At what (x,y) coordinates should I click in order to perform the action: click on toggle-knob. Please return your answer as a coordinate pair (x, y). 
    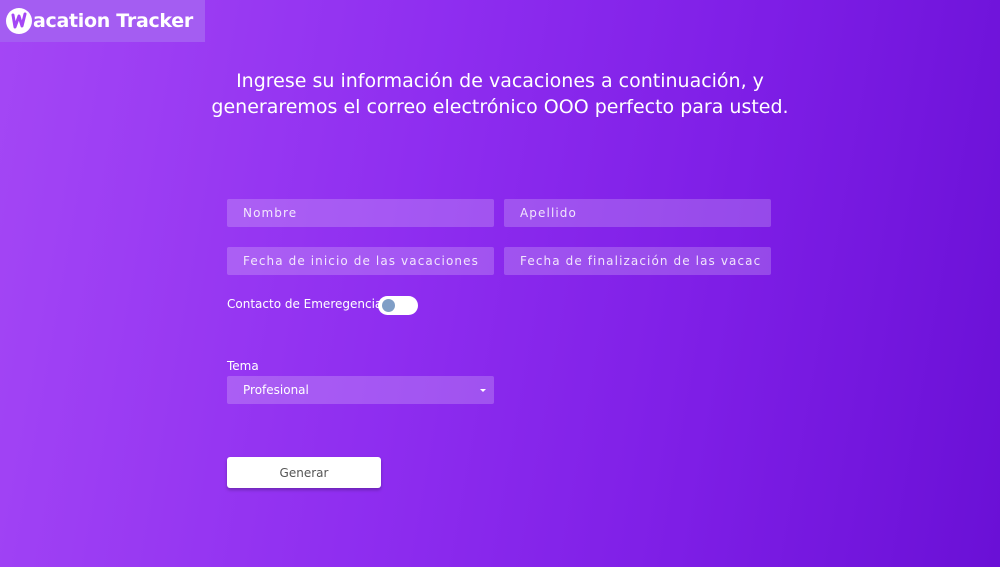
    Looking at the image, I should click on (388, 305).